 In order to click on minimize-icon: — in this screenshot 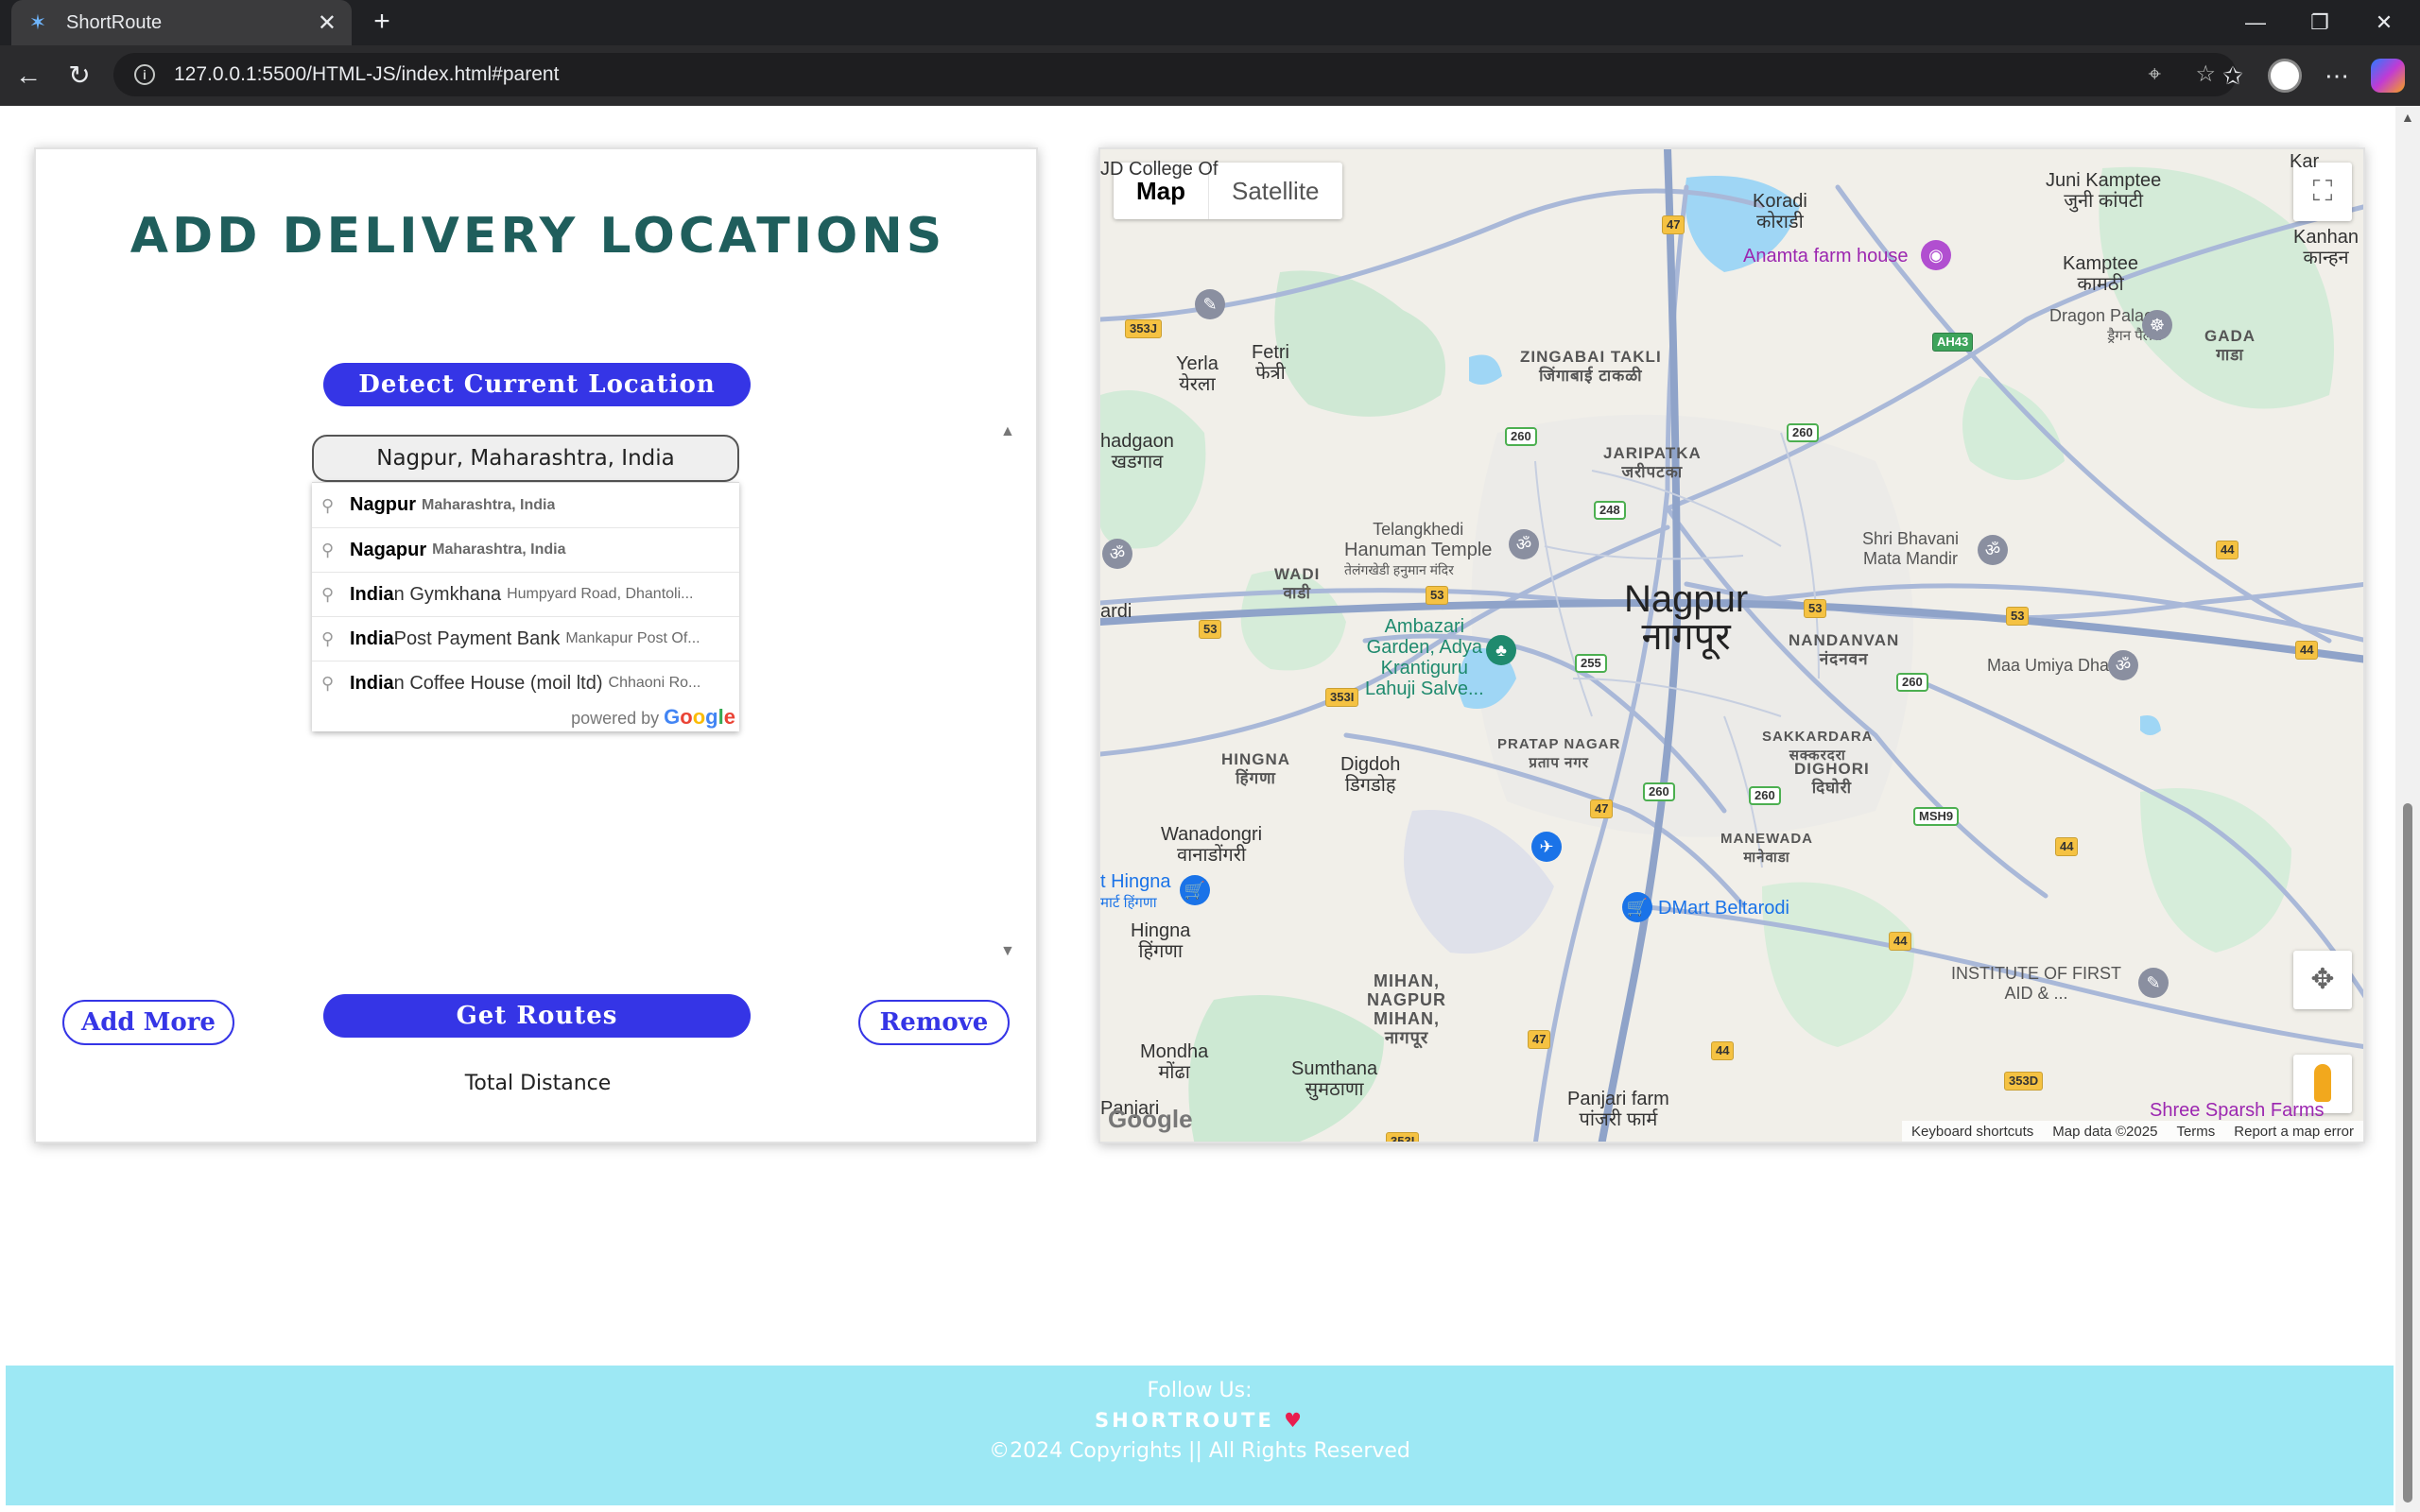, I will do `click(2255, 22)`.